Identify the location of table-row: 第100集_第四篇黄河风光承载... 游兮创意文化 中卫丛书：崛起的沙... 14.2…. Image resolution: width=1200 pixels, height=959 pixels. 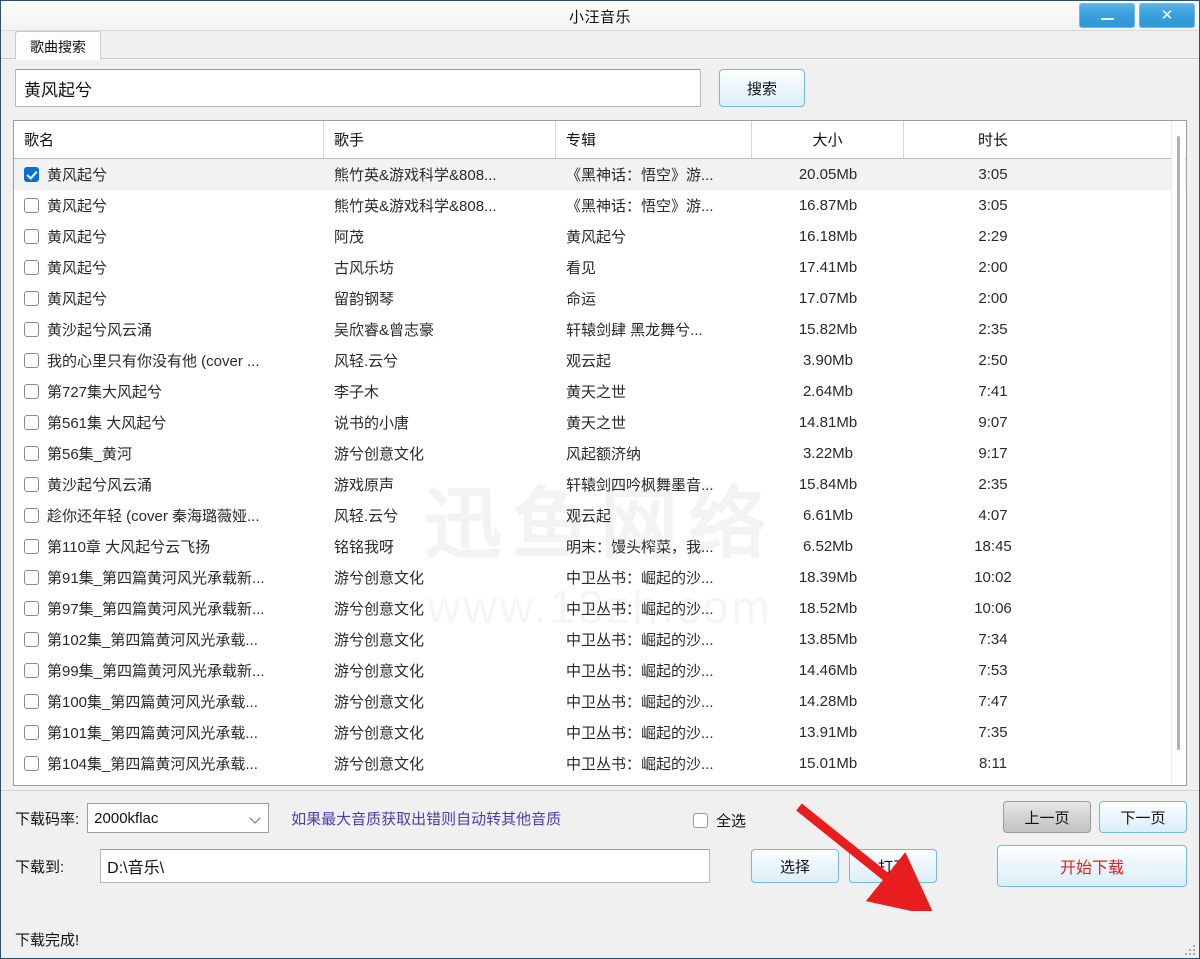
(600, 701).